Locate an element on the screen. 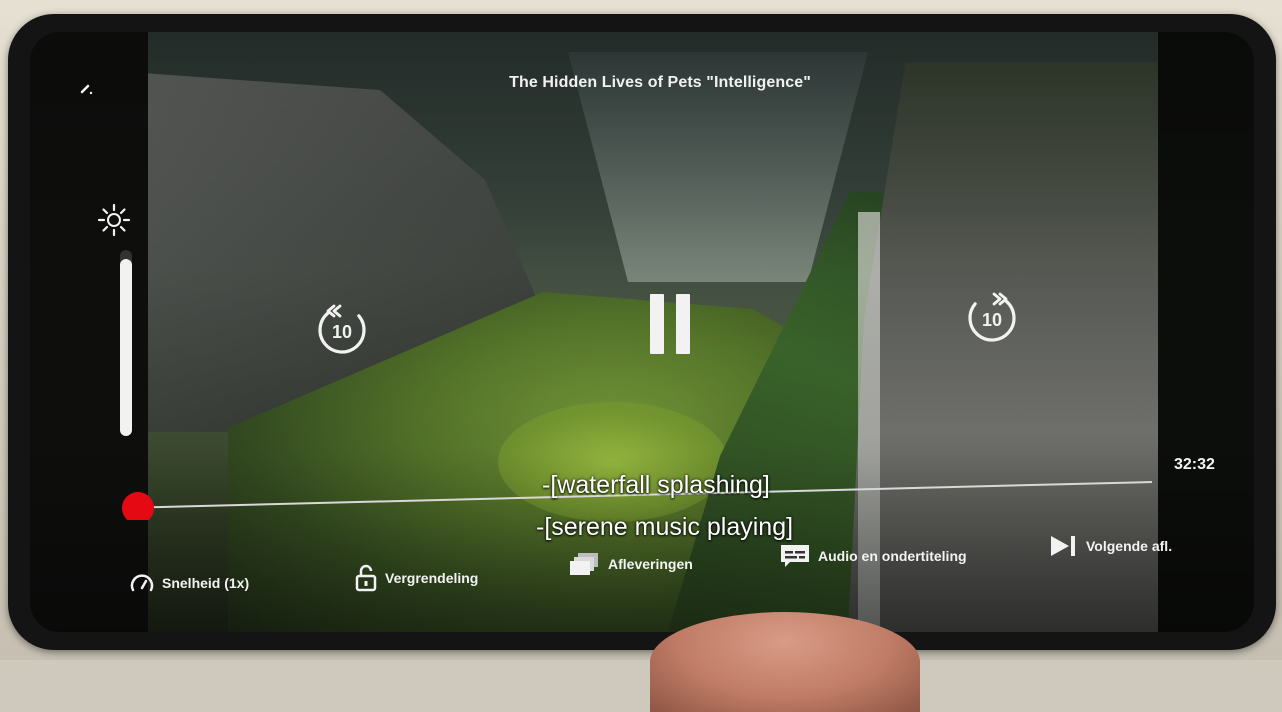 The width and height of the screenshot is (1282, 712). speed-button: Snelheid (1x) is located at coordinates (189, 583).